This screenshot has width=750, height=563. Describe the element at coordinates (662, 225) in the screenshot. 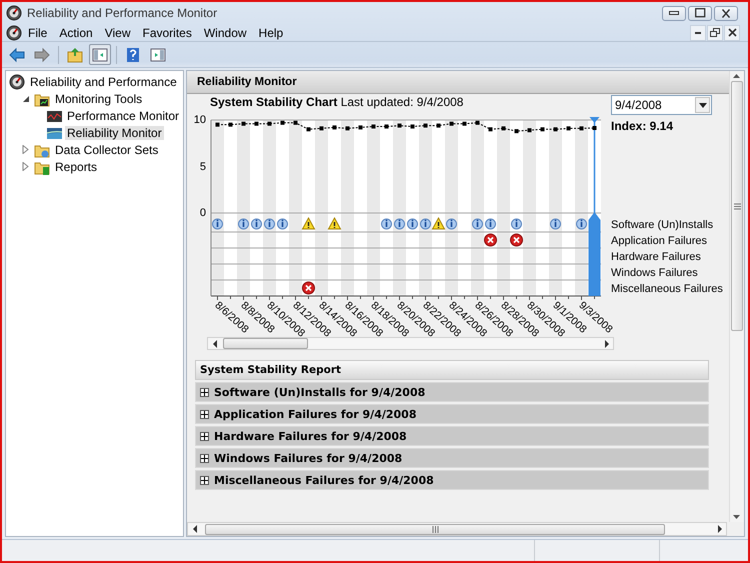

I see `lane-label: Software (Un)Installs` at that location.